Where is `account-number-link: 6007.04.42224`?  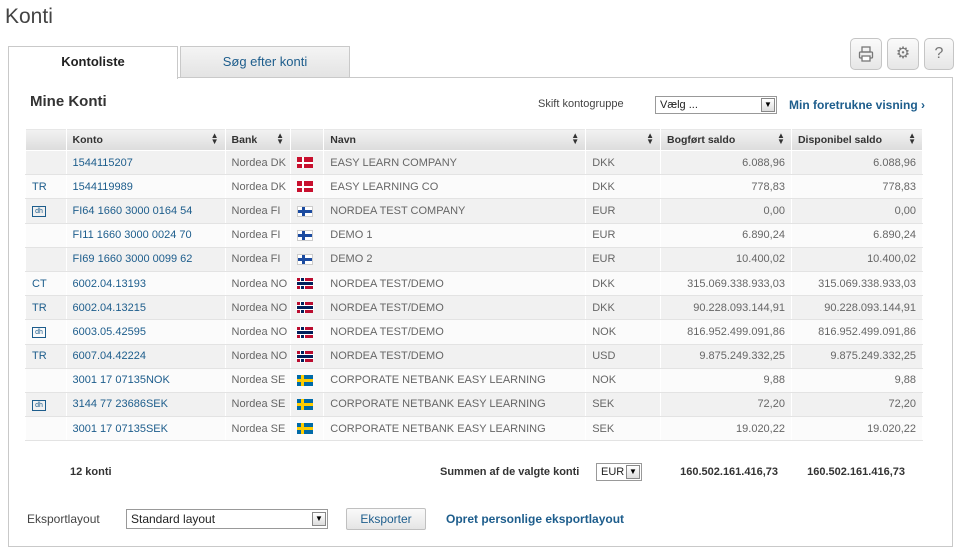
account-number-link: 6007.04.42224 is located at coordinates (145, 356).